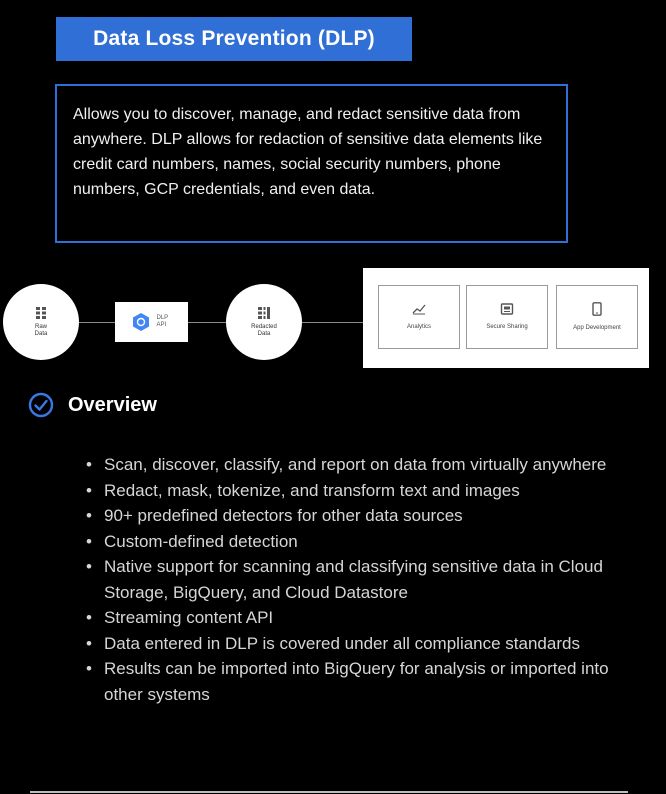  I want to click on dlp-hexagon-icon, so click(140, 322).